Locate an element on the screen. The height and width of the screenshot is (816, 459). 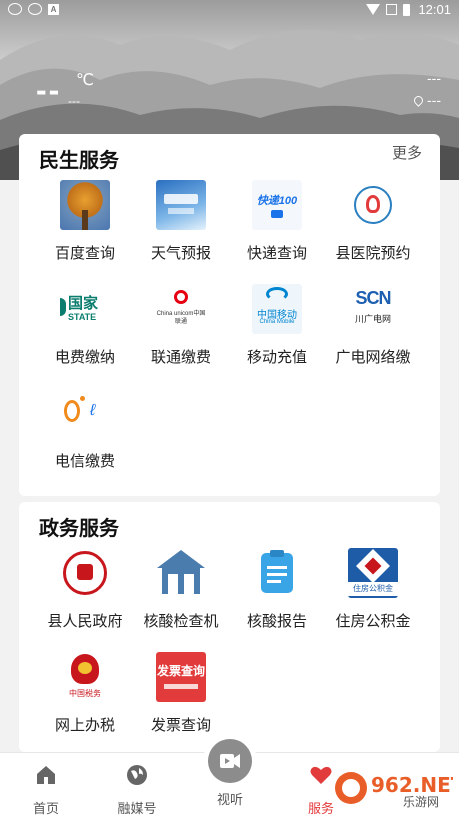
service-county-government: 县人民政府 is located at coordinates (85, 589).